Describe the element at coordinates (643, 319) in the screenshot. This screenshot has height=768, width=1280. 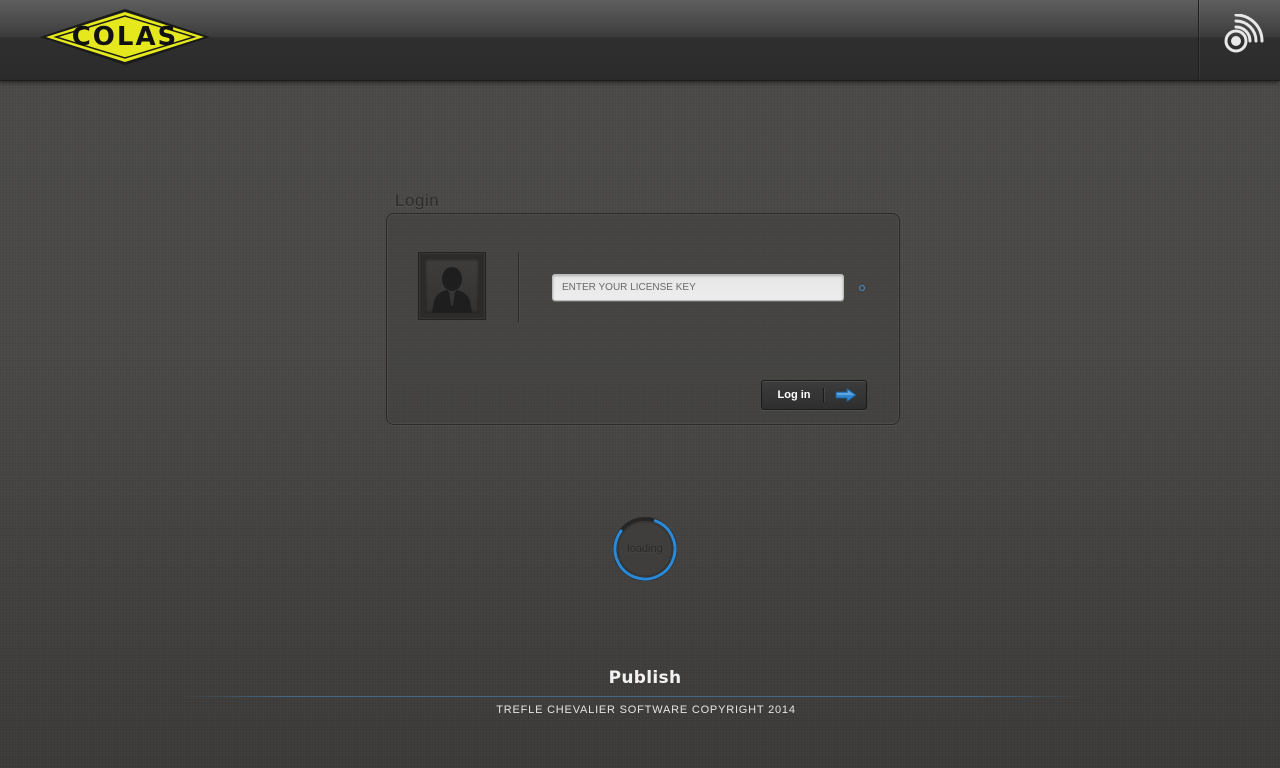
I see `login-panel: Log in` at that location.